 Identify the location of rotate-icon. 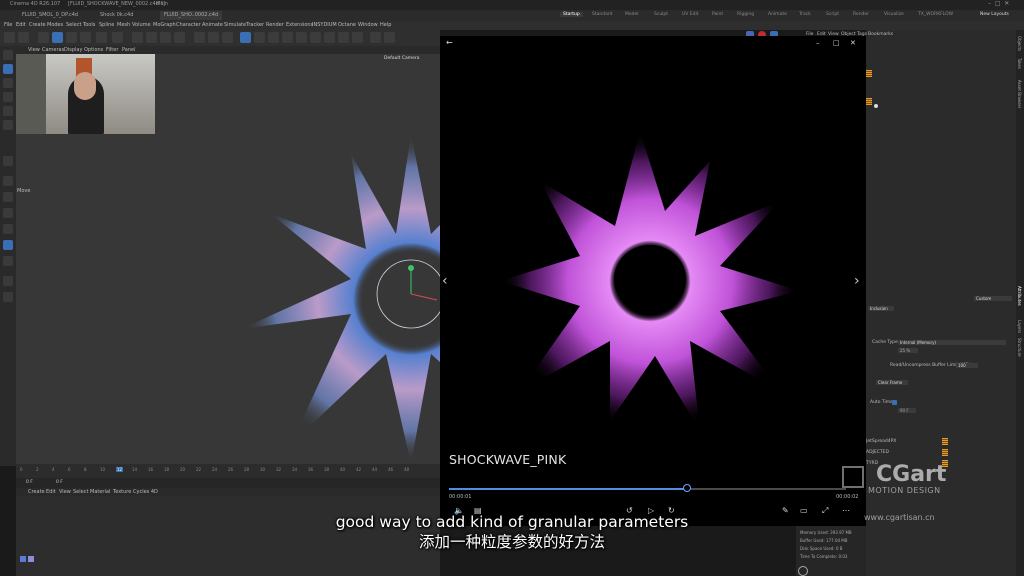
(71, 37).